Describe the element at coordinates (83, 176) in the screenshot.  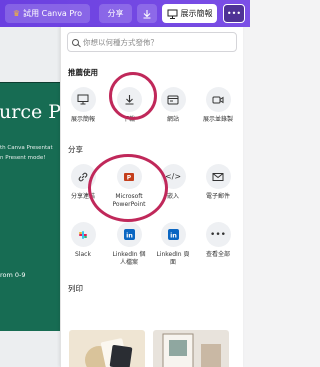
I see `link-icon` at that location.